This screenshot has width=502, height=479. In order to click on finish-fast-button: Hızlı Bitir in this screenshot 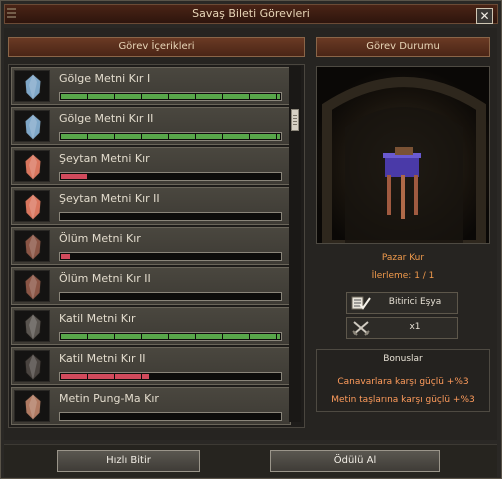, I will do `click(128, 461)`.